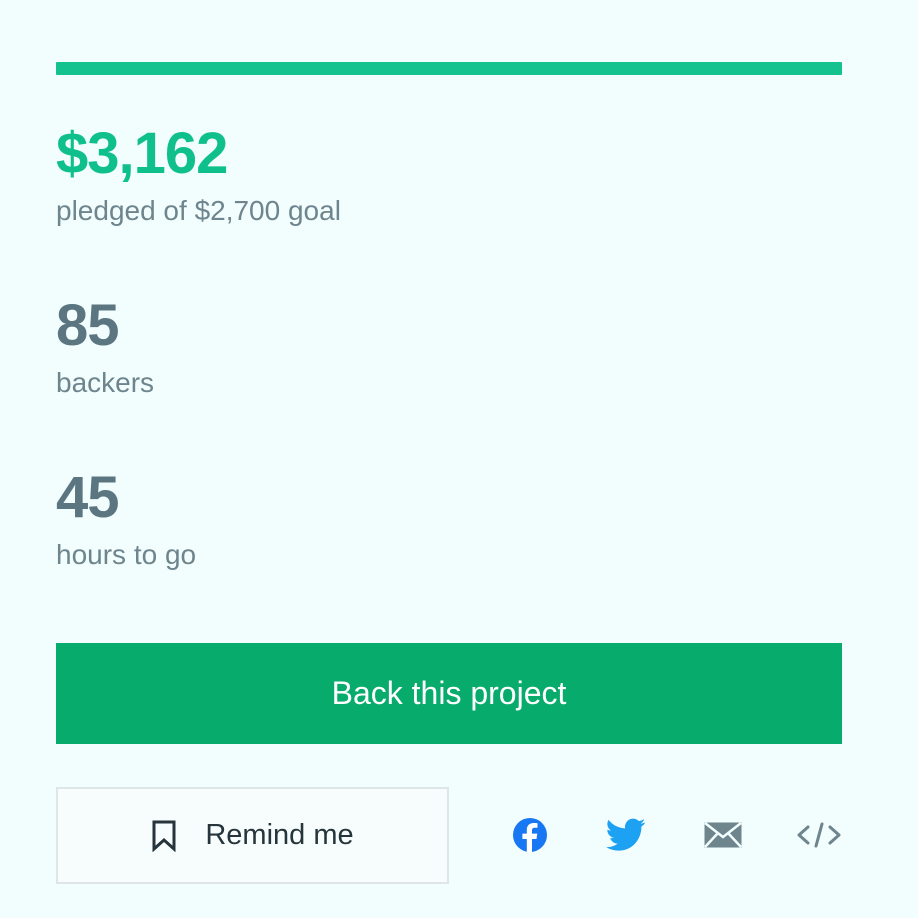 The image size is (918, 918). I want to click on funding-progress-fill, so click(449, 68).